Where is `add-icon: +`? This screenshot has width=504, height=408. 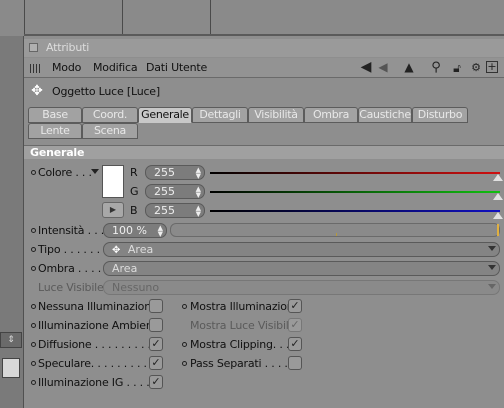
add-icon: + is located at coordinates (492, 67).